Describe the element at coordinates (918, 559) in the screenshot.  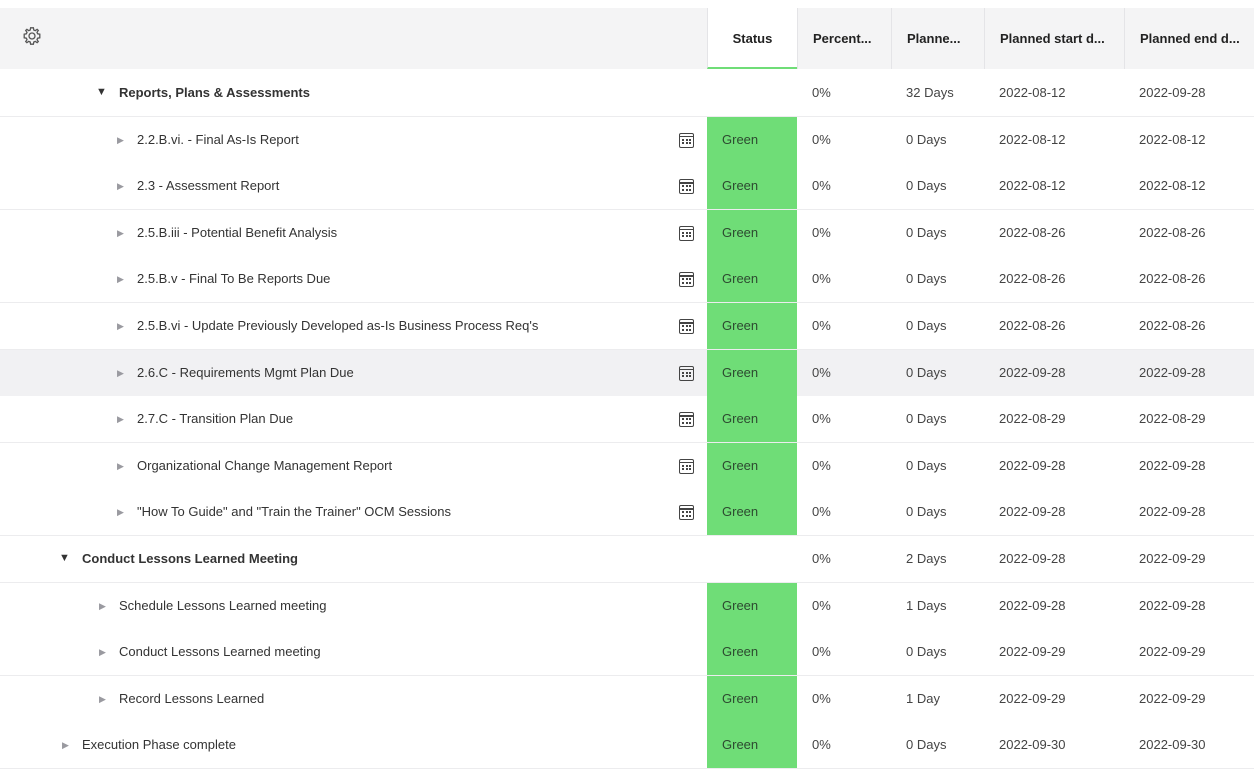
I see `planned-duration-cell: 2 Days` at that location.